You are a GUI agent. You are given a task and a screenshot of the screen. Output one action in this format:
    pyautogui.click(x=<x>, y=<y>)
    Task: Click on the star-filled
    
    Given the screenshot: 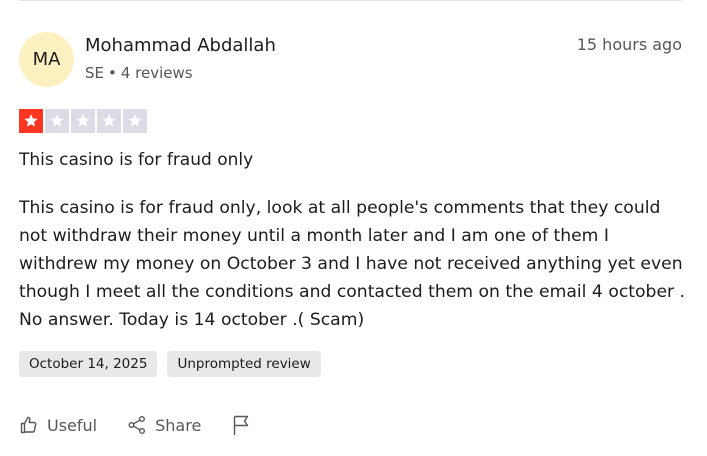 What is the action you would take?
    pyautogui.click(x=31, y=121)
    